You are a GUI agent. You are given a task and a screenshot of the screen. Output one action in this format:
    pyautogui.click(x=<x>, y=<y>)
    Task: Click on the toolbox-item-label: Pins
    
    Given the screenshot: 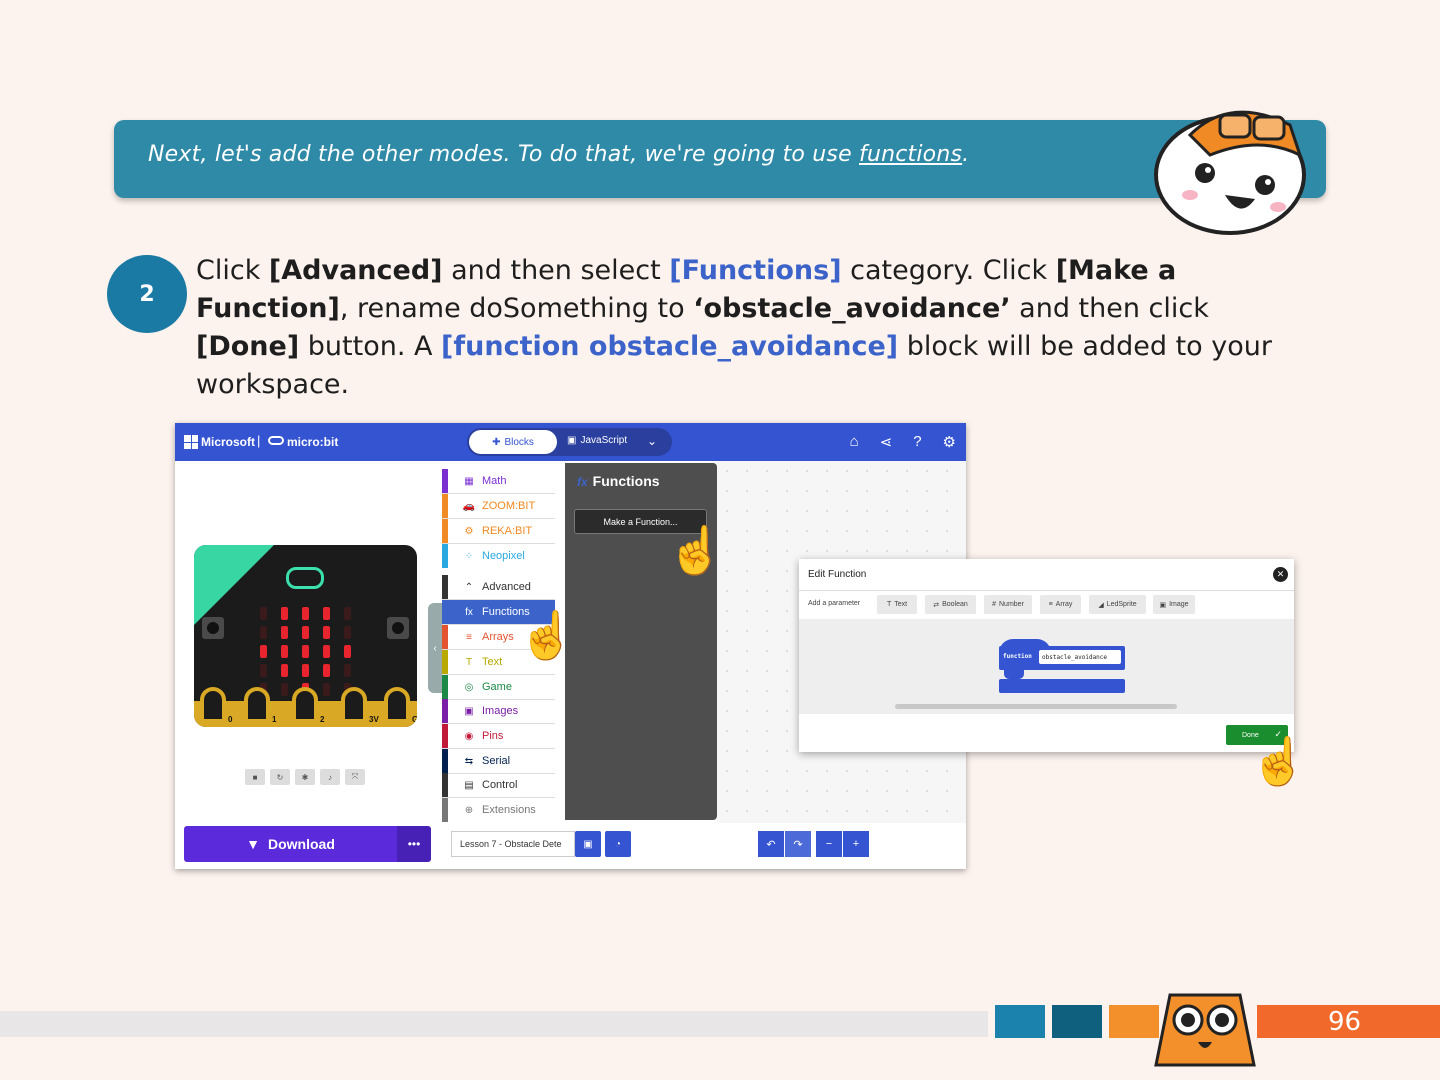 What is the action you would take?
    pyautogui.click(x=493, y=736)
    